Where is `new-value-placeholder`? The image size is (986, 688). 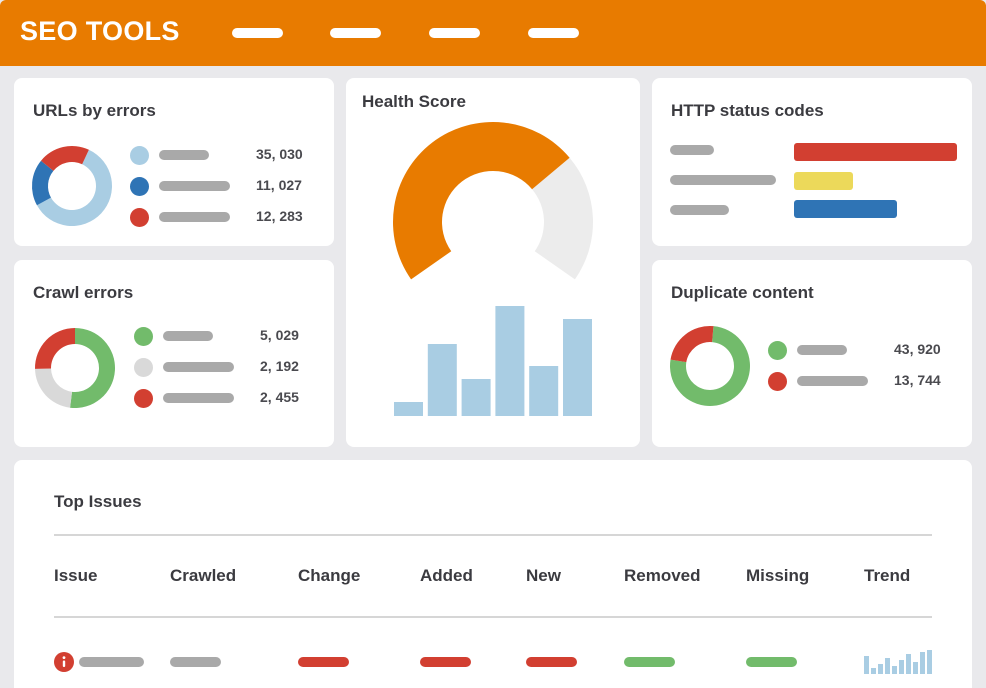 new-value-placeholder is located at coordinates (551, 662).